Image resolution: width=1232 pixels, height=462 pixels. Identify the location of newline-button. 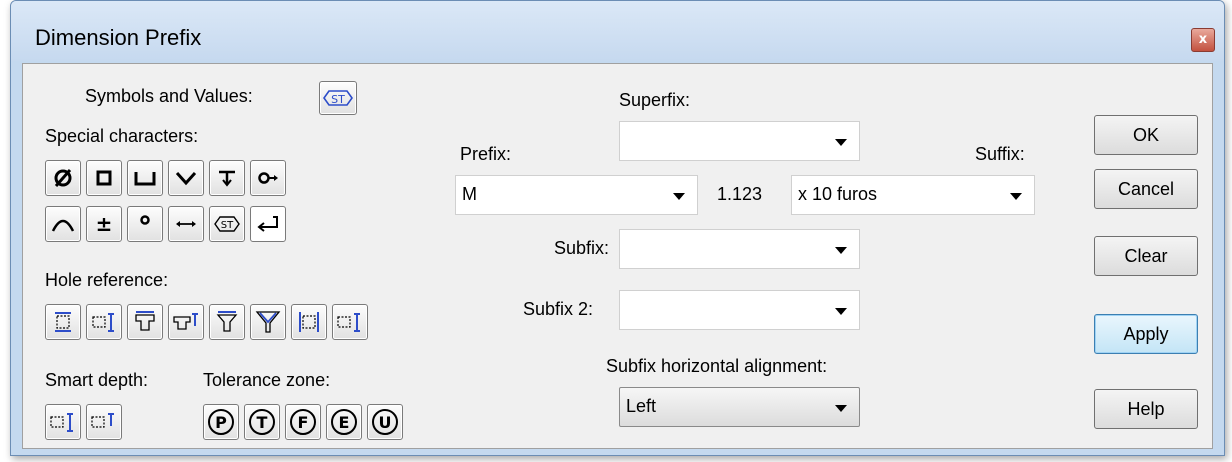
(268, 224).